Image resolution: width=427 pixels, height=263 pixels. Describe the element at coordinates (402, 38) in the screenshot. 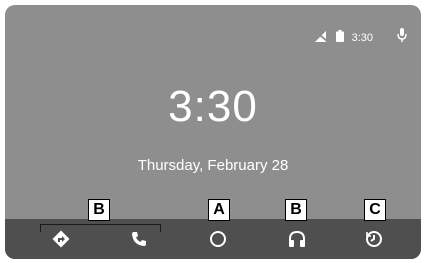

I see `microphone-icon` at that location.